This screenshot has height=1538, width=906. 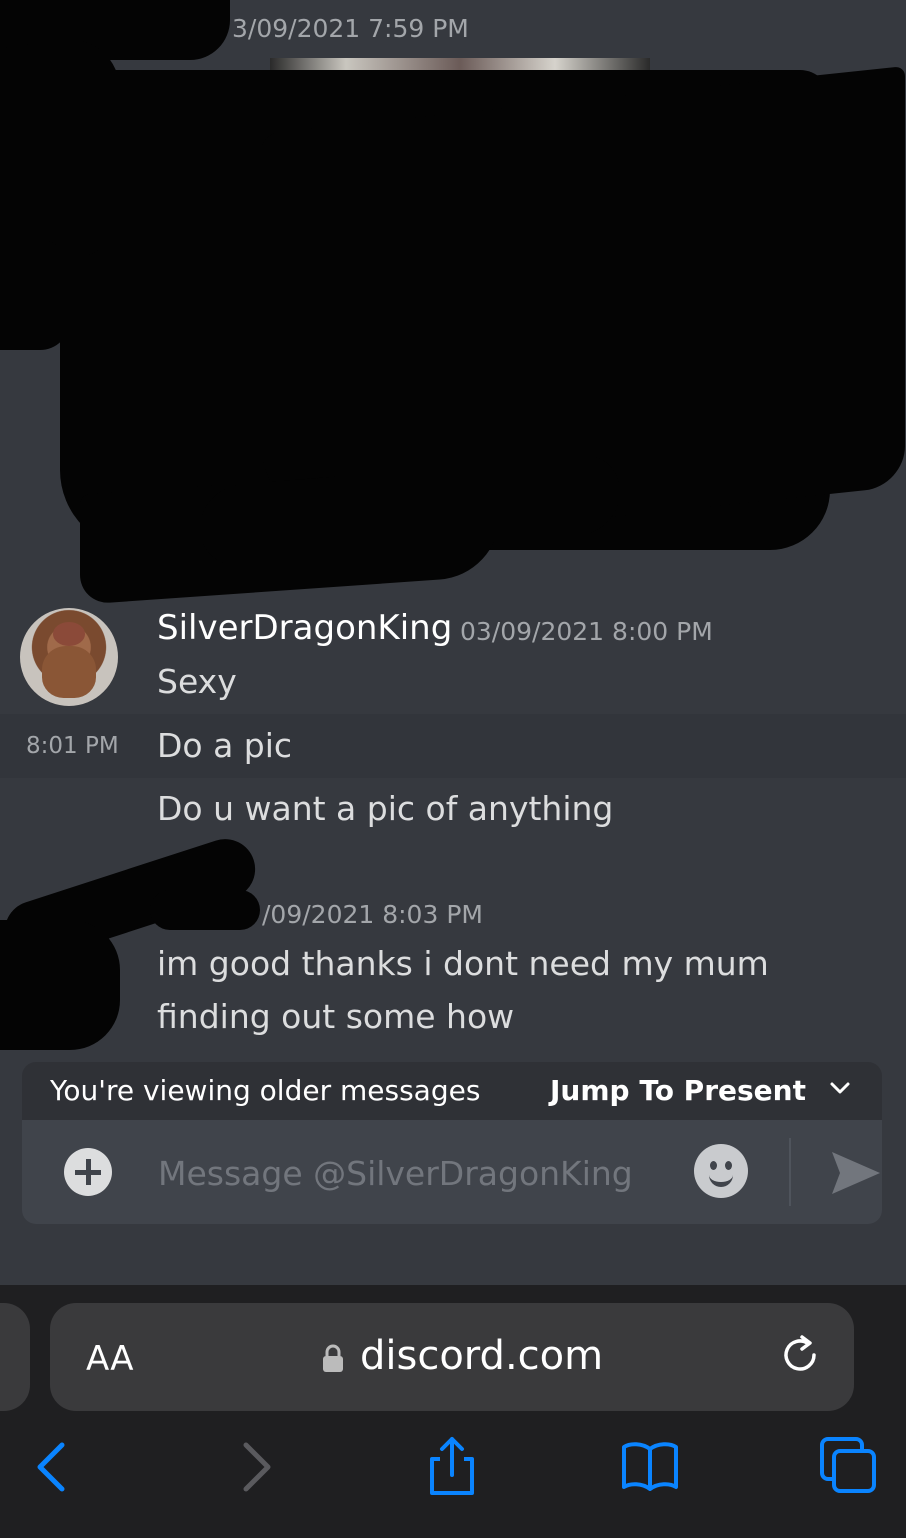 I want to click on emoji-icon, so click(x=721, y=1171).